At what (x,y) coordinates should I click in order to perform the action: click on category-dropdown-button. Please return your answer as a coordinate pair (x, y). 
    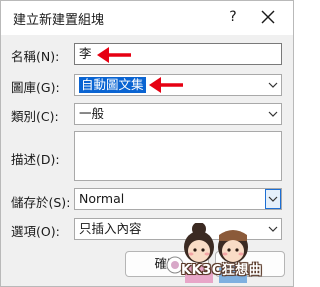
    Looking at the image, I should click on (273, 114).